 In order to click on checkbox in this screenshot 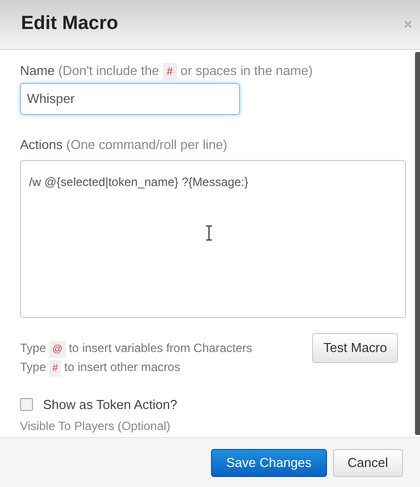, I will do `click(26, 405)`.